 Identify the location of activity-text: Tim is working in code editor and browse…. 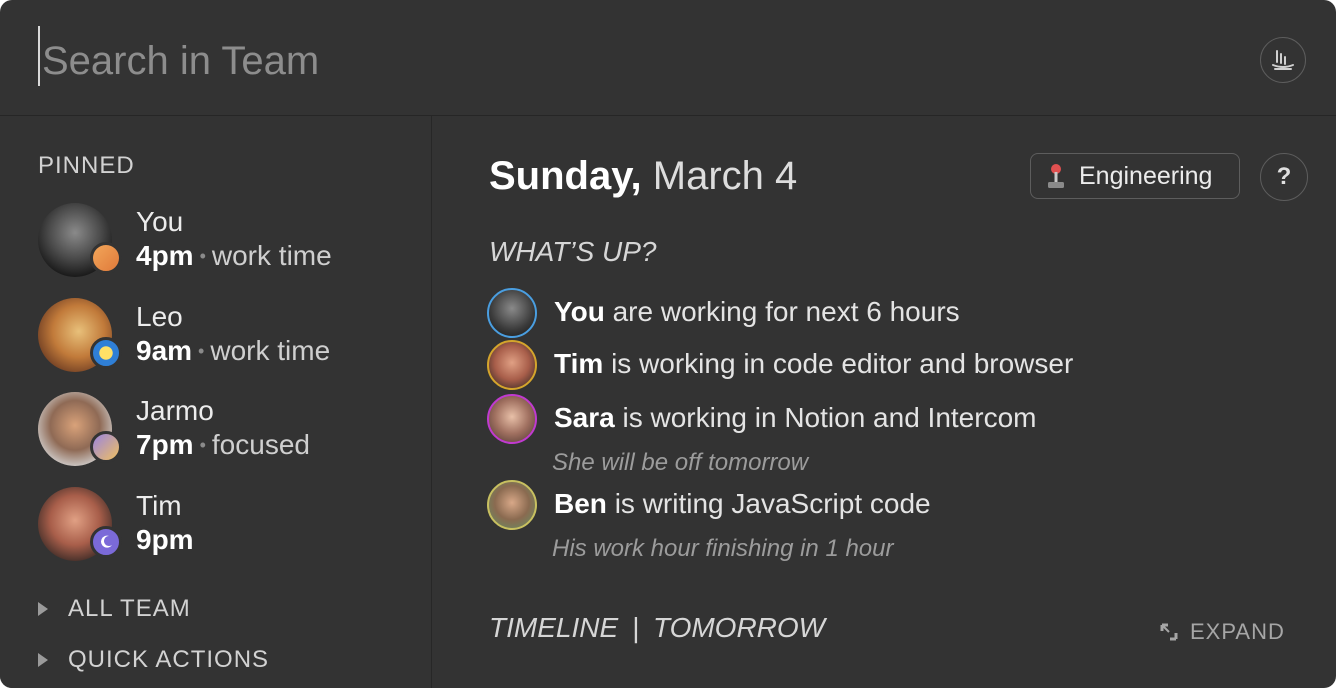
(813, 364).